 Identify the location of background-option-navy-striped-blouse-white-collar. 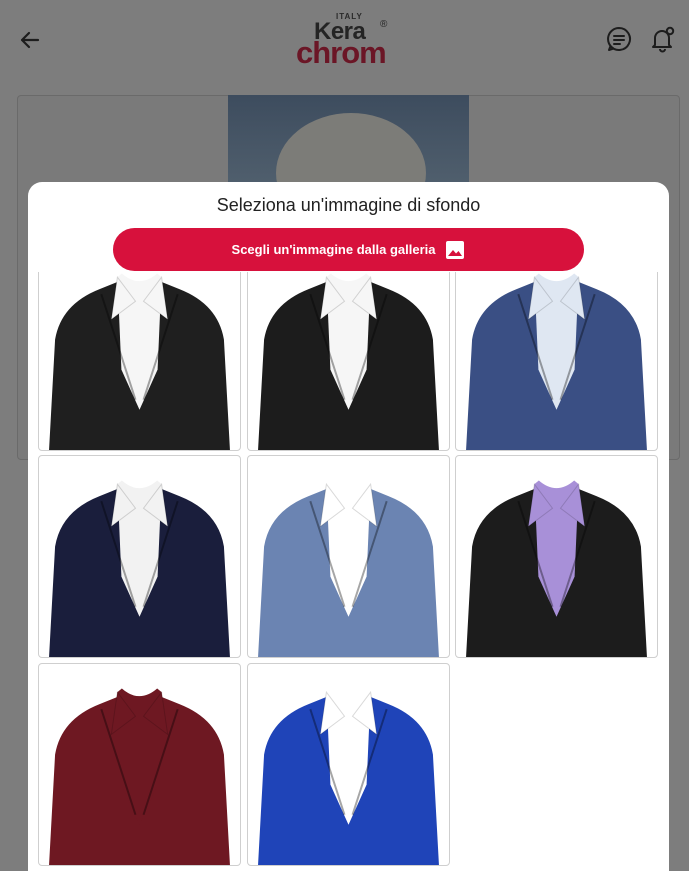
(139, 556).